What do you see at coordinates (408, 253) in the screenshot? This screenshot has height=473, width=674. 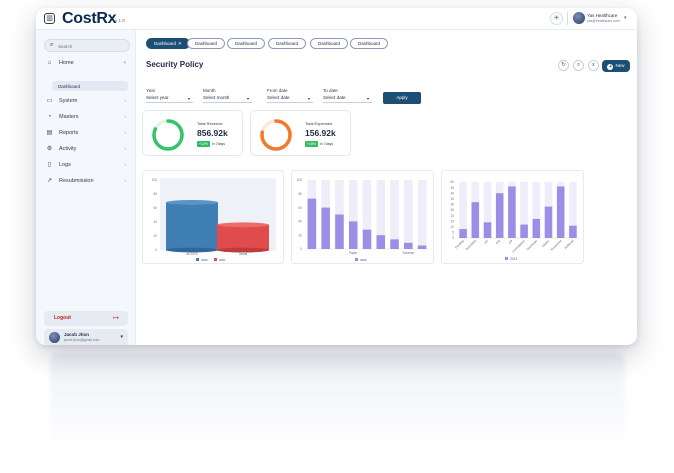 I see `x-tick-label: Scheme` at bounding box center [408, 253].